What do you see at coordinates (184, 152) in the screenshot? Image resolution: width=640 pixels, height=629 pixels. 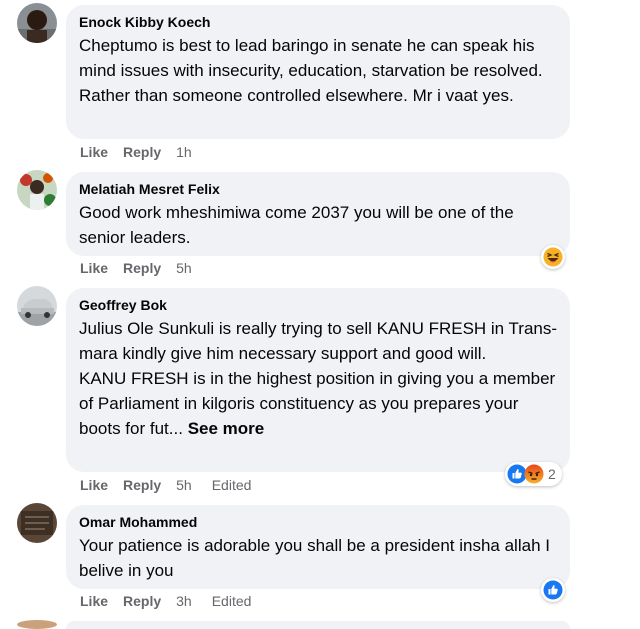 I see `comment-timestamp: 1h` at bounding box center [184, 152].